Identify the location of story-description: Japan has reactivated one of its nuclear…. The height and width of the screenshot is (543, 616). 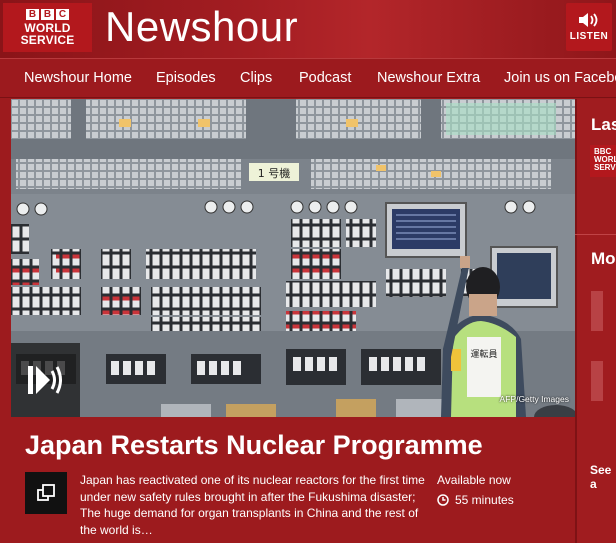
(252, 505).